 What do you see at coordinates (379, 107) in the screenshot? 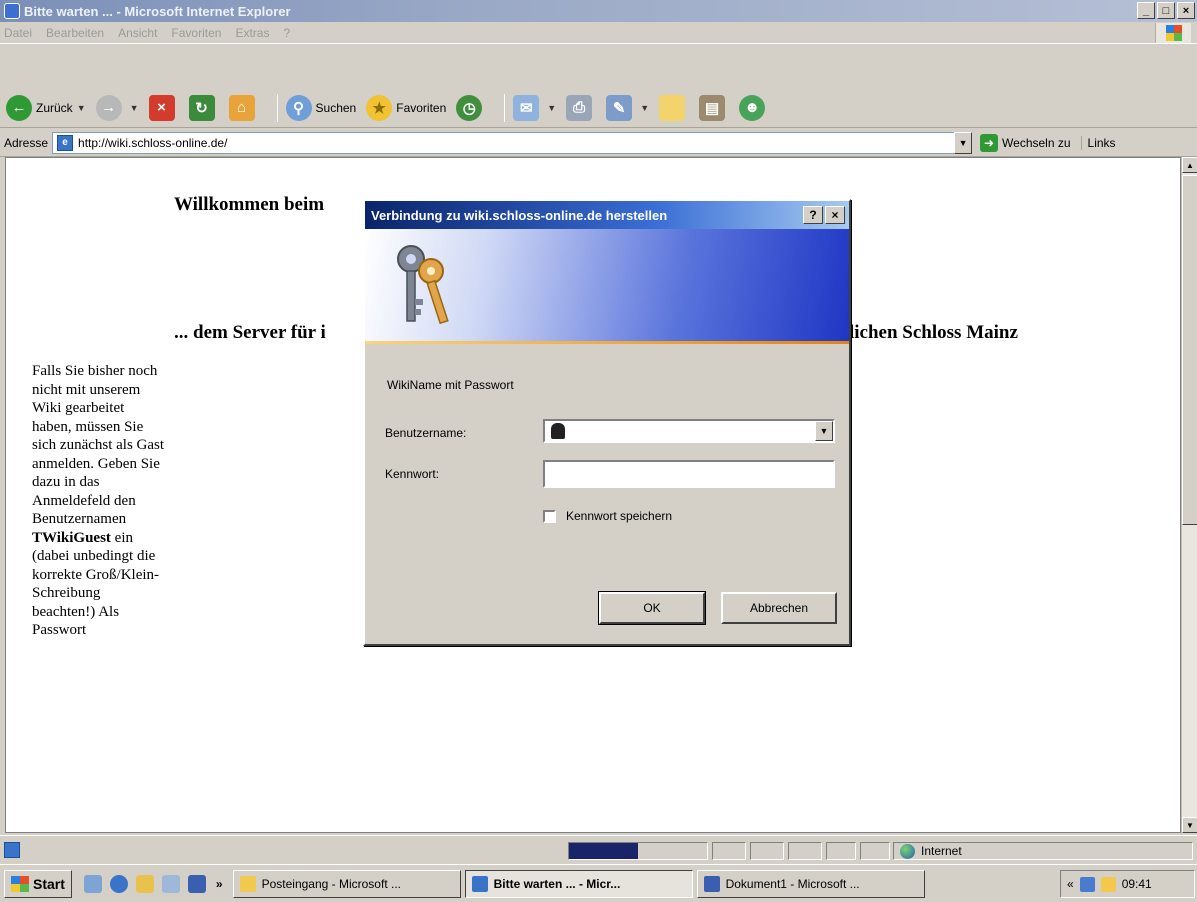
I see `star-icon: ★` at bounding box center [379, 107].